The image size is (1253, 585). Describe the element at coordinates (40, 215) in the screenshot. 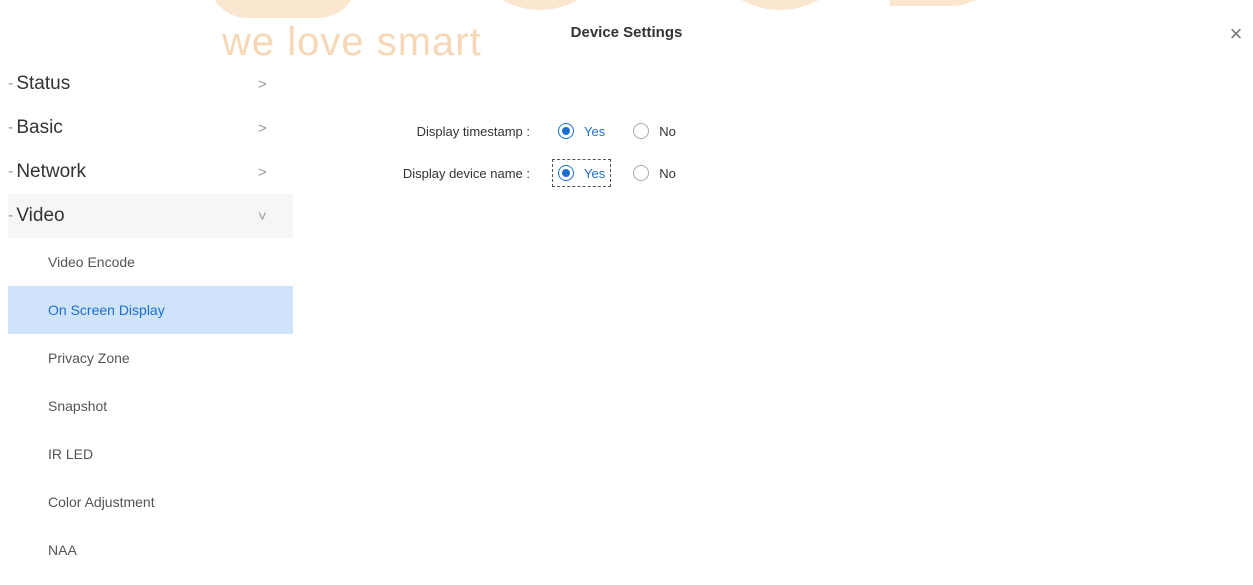

I see `sidebar-item-label: Video` at that location.